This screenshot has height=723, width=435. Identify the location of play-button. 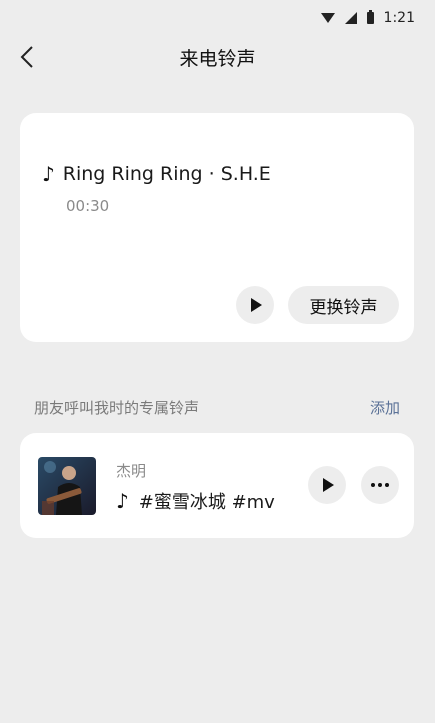
(255, 305).